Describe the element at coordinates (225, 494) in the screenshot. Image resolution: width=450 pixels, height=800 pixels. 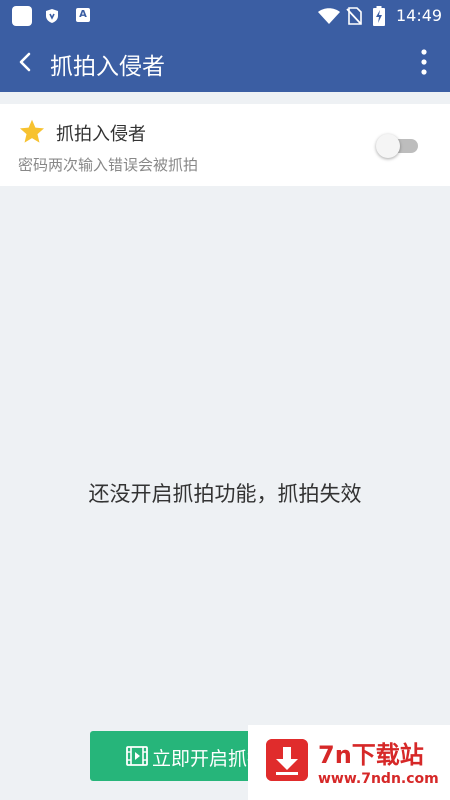
I see `empty-state-message: 还没开启抓拍功能，抓拍失效` at that location.